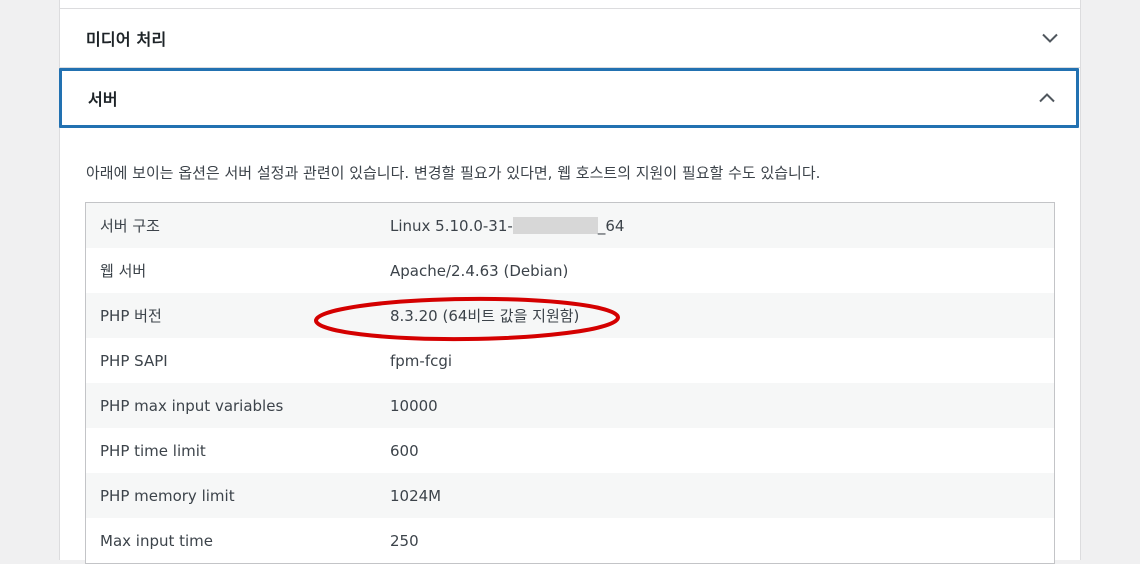 The width and height of the screenshot is (1140, 564). I want to click on table-row: PHP memory limit 1024M, so click(570, 495).